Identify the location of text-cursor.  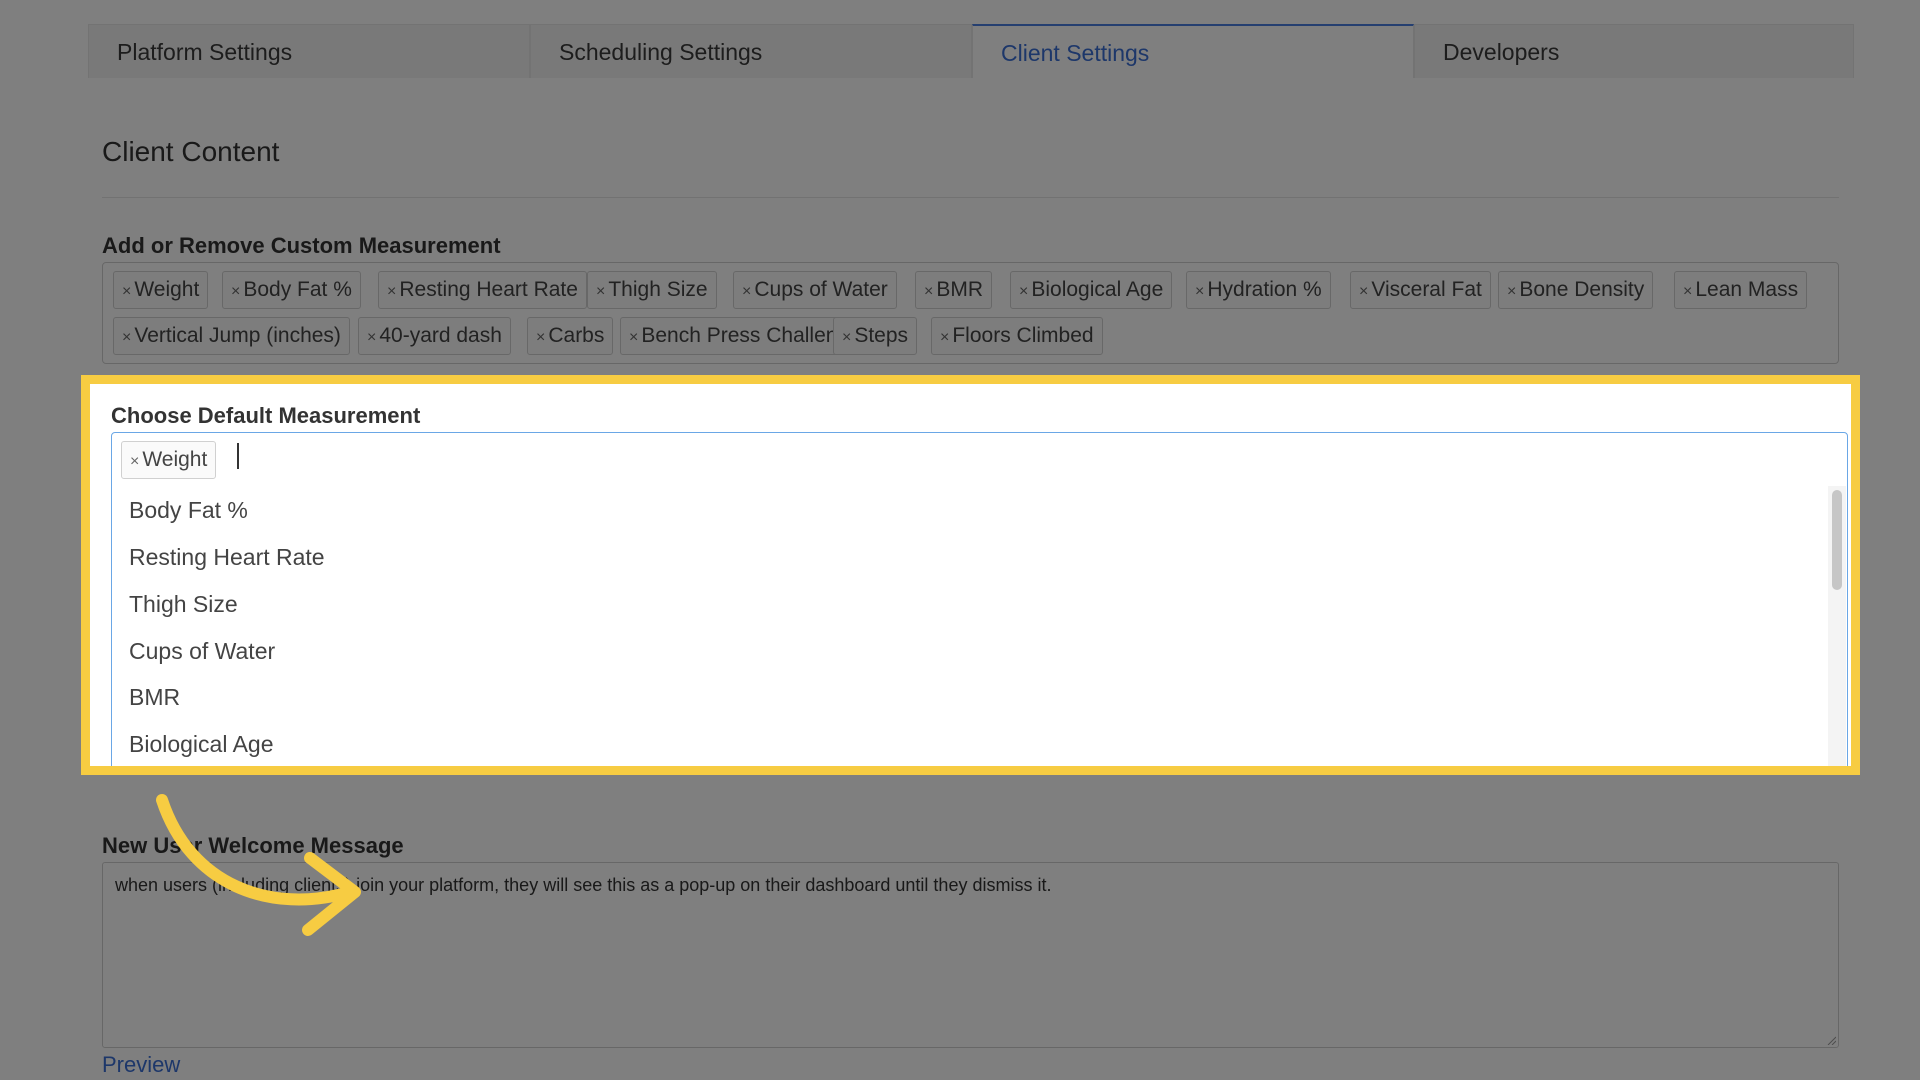
(238, 456).